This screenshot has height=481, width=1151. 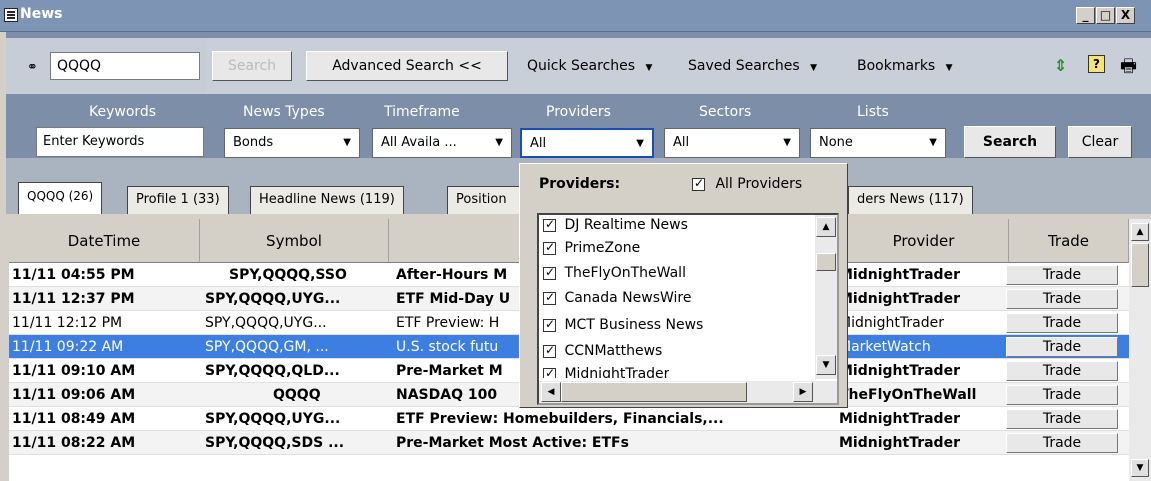 I want to click on column-header-provider: Provider, so click(x=924, y=241).